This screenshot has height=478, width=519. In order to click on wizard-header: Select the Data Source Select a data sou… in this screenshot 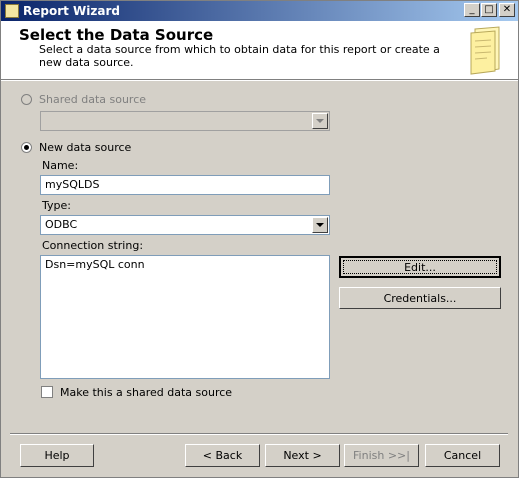, I will do `click(259, 50)`.